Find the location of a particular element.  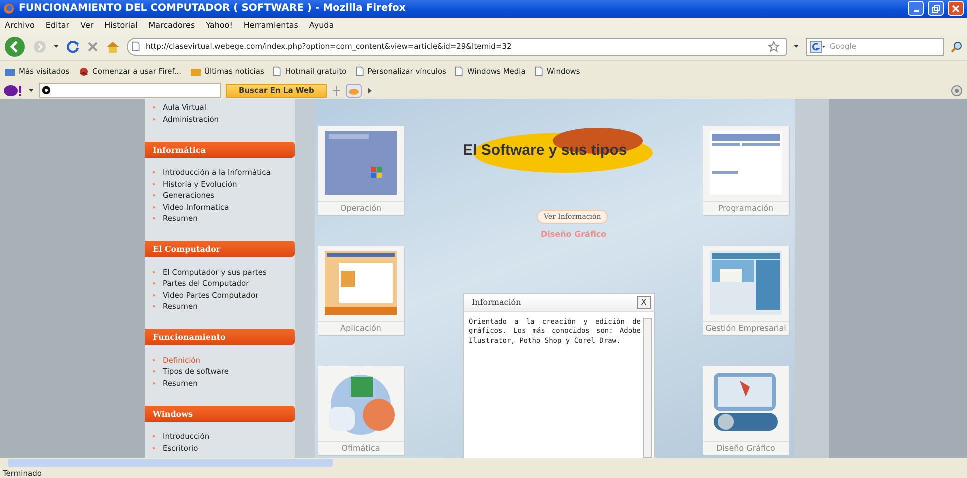

firefox-logo-icon is located at coordinates (9, 8).